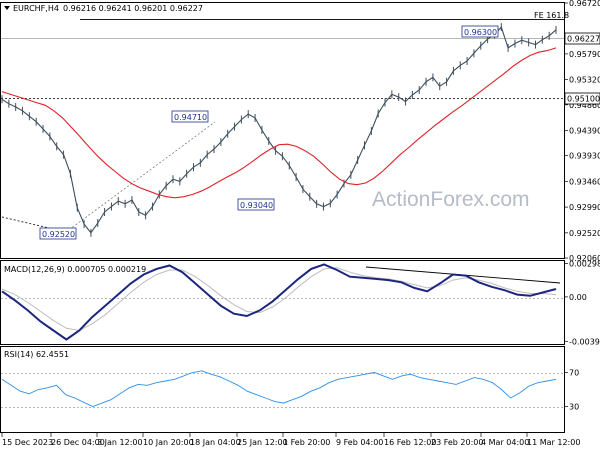  Describe the element at coordinates (27, 442) in the screenshot. I see `time-tick-label: 15 Dec 2023` at that location.